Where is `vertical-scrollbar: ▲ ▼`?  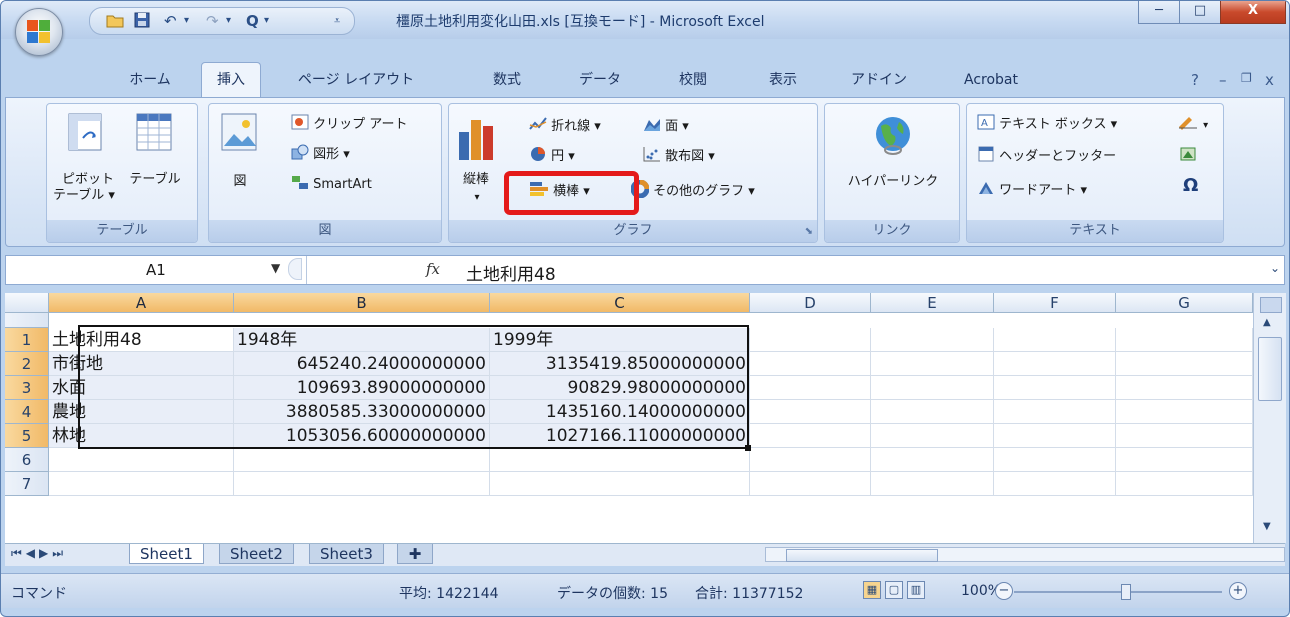
vertical-scrollbar: ▲ ▼ is located at coordinates (1269, 418).